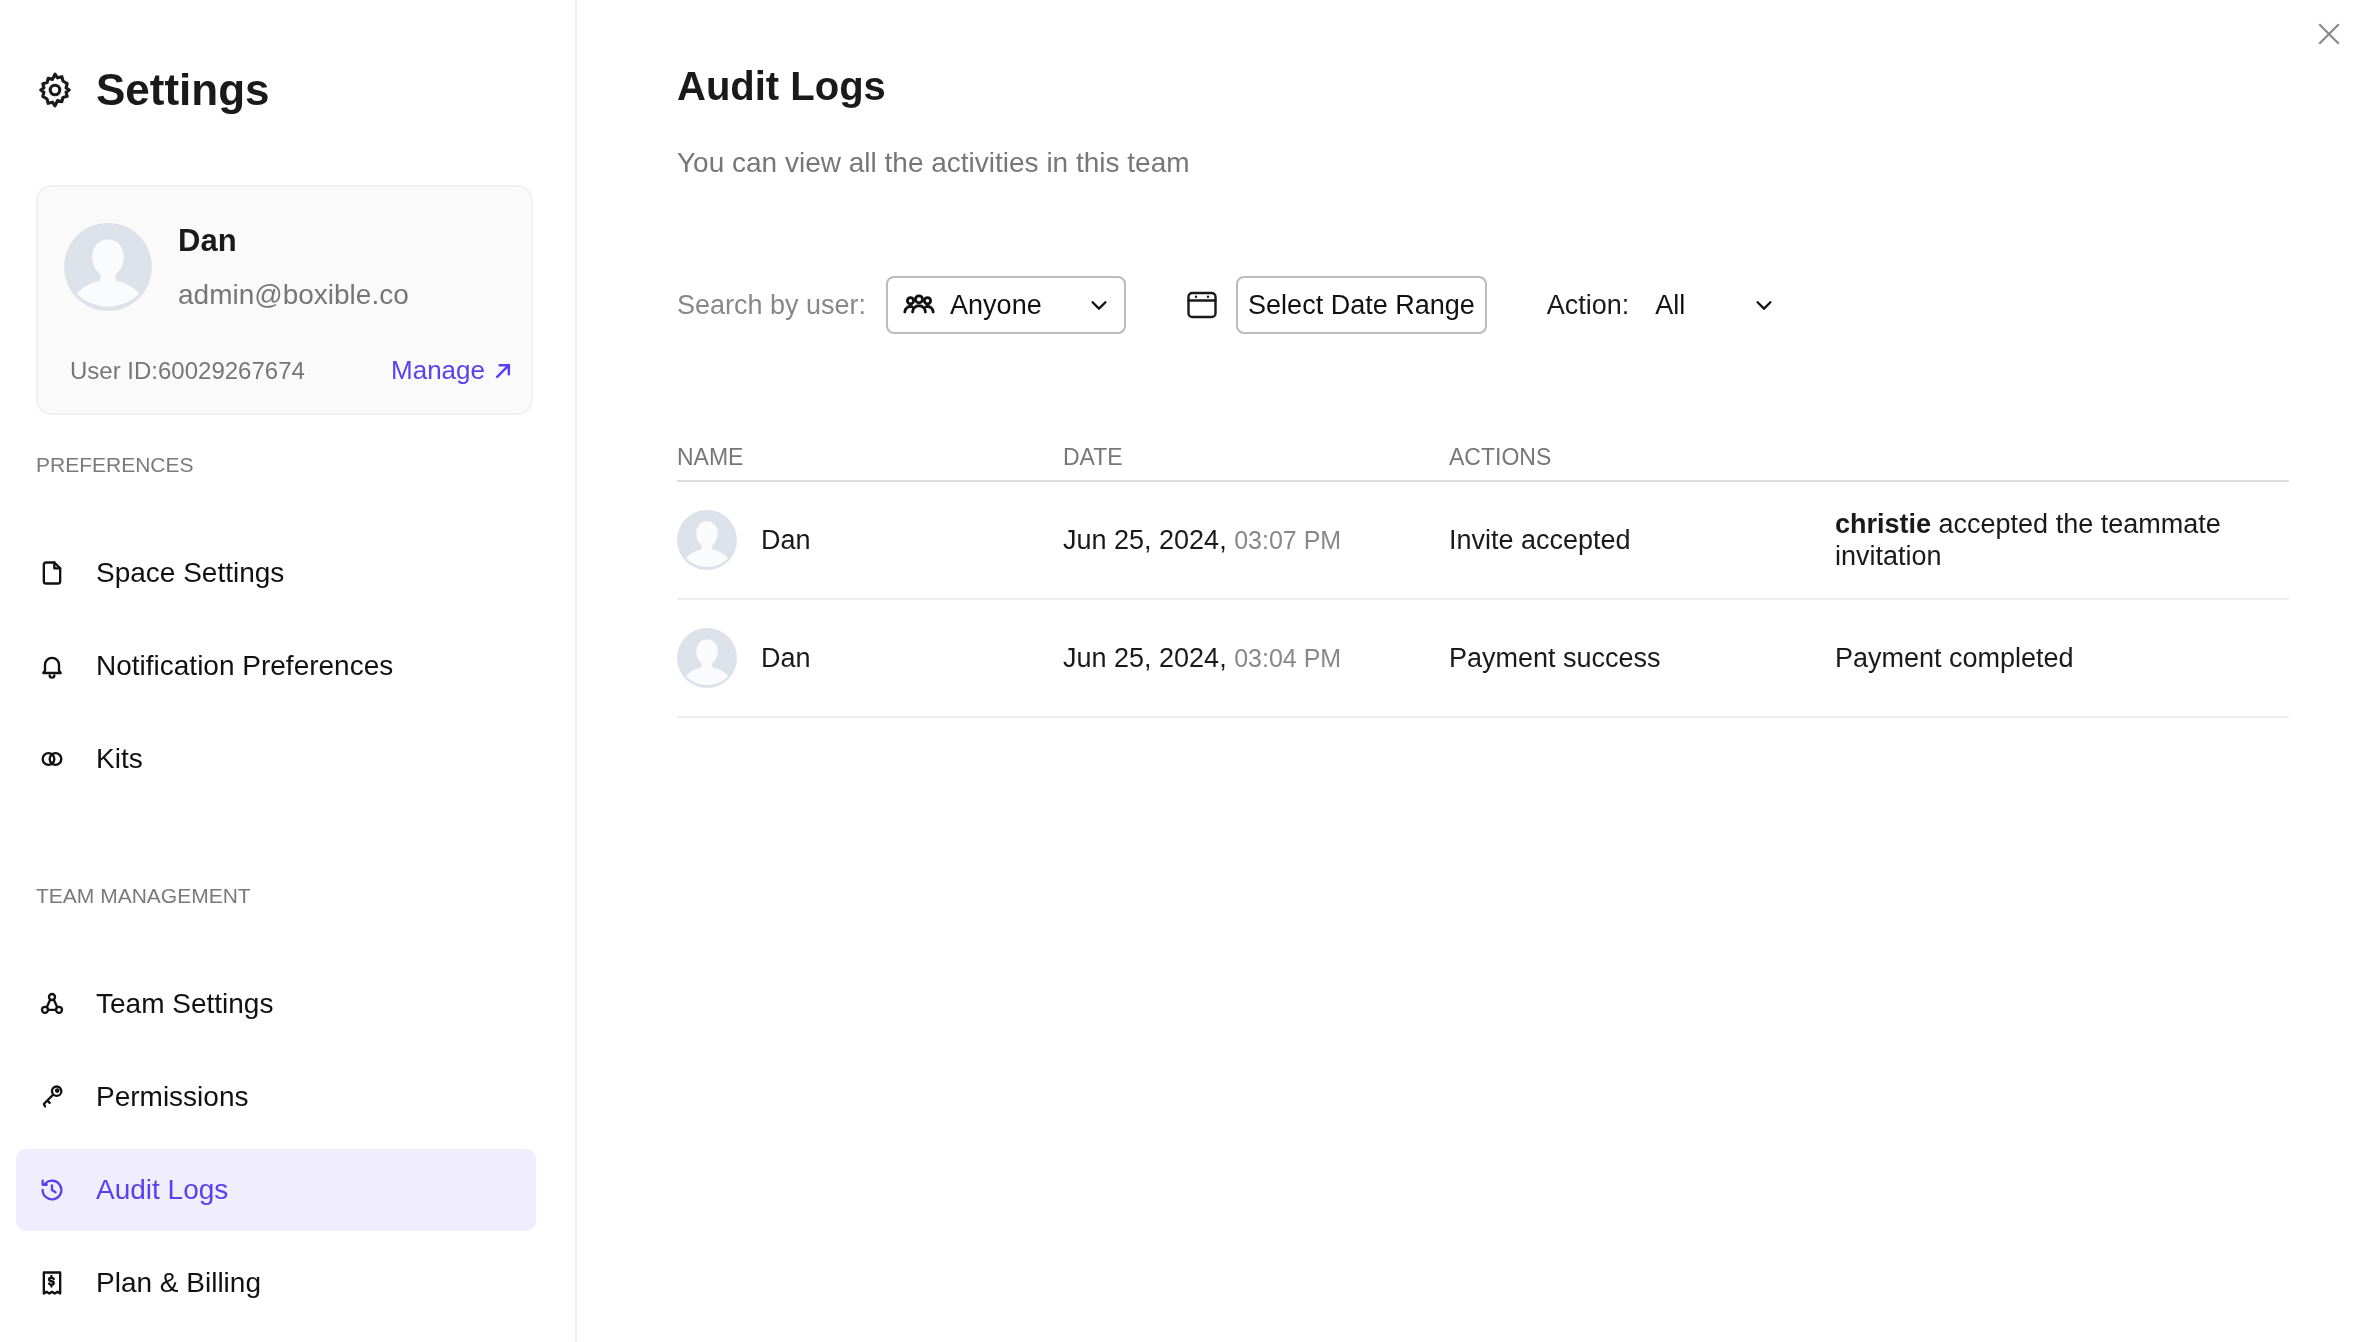 The height and width of the screenshot is (1342, 2358). What do you see at coordinates (711, 457) in the screenshot?
I see `column-header: NAME` at bounding box center [711, 457].